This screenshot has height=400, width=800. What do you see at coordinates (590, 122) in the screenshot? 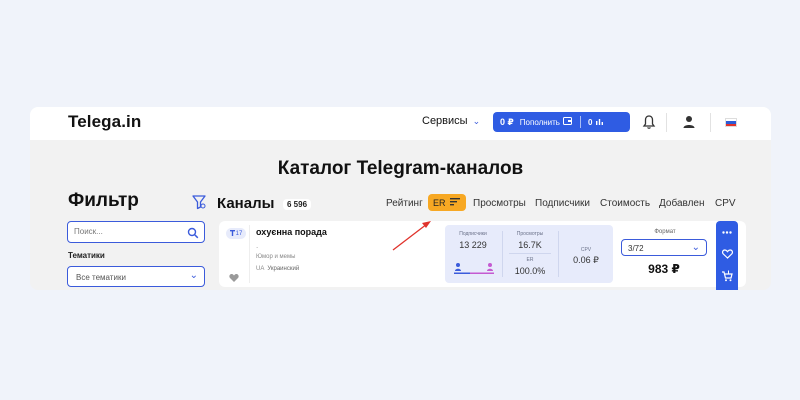
I see `counter-value: 0` at bounding box center [590, 122].